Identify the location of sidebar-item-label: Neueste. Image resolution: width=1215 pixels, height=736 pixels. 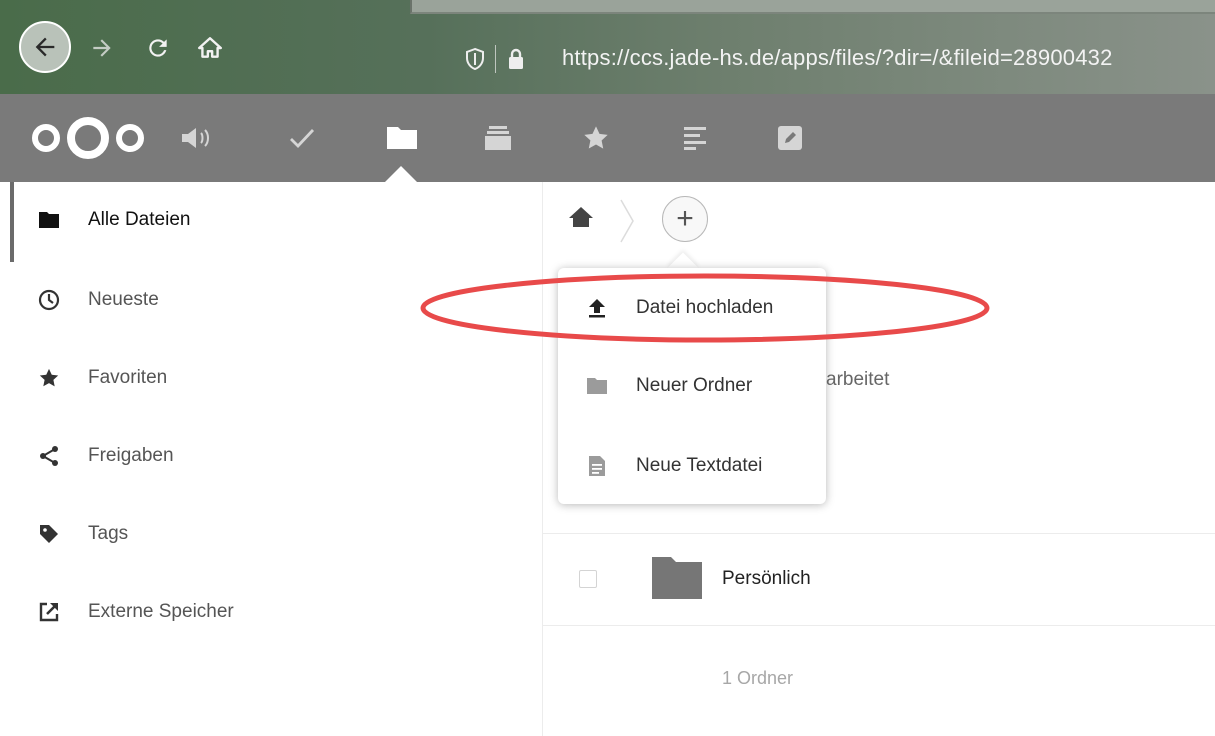
(123, 299).